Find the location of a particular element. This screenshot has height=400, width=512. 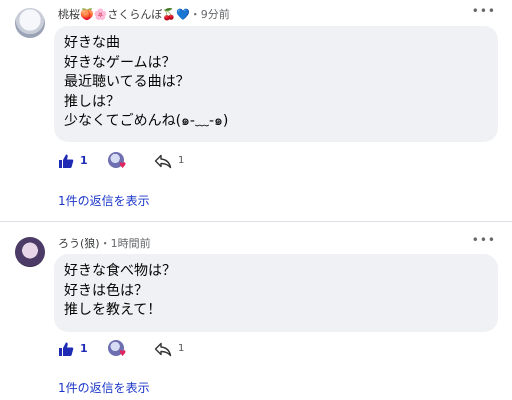

comment-line: 推しは？ is located at coordinates (92, 101).